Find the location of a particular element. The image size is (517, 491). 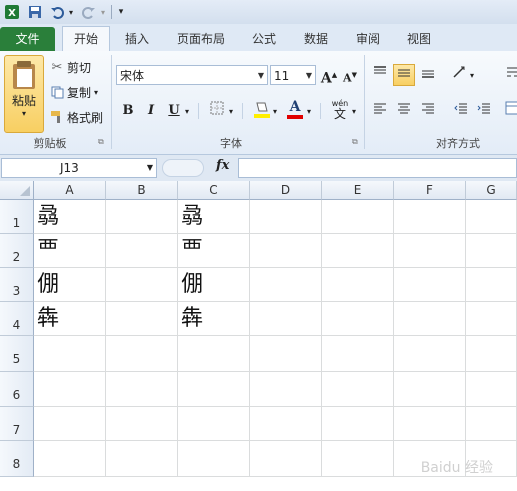

excel-logo-icon: X is located at coordinates (12, 12).